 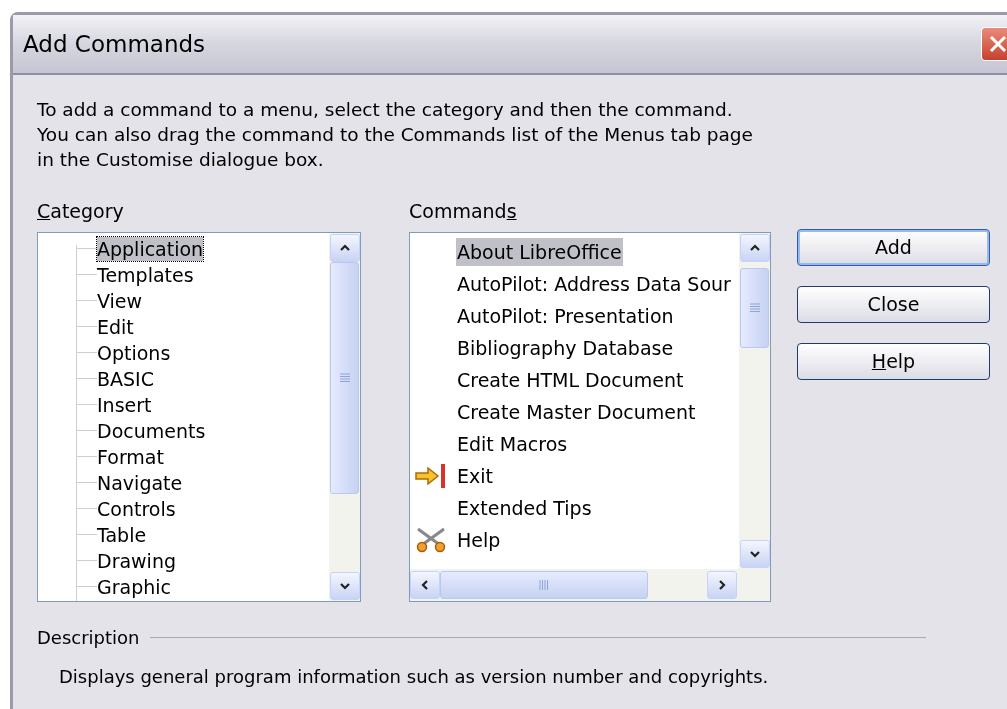 I want to click on description-label: Description, so click(x=88, y=637).